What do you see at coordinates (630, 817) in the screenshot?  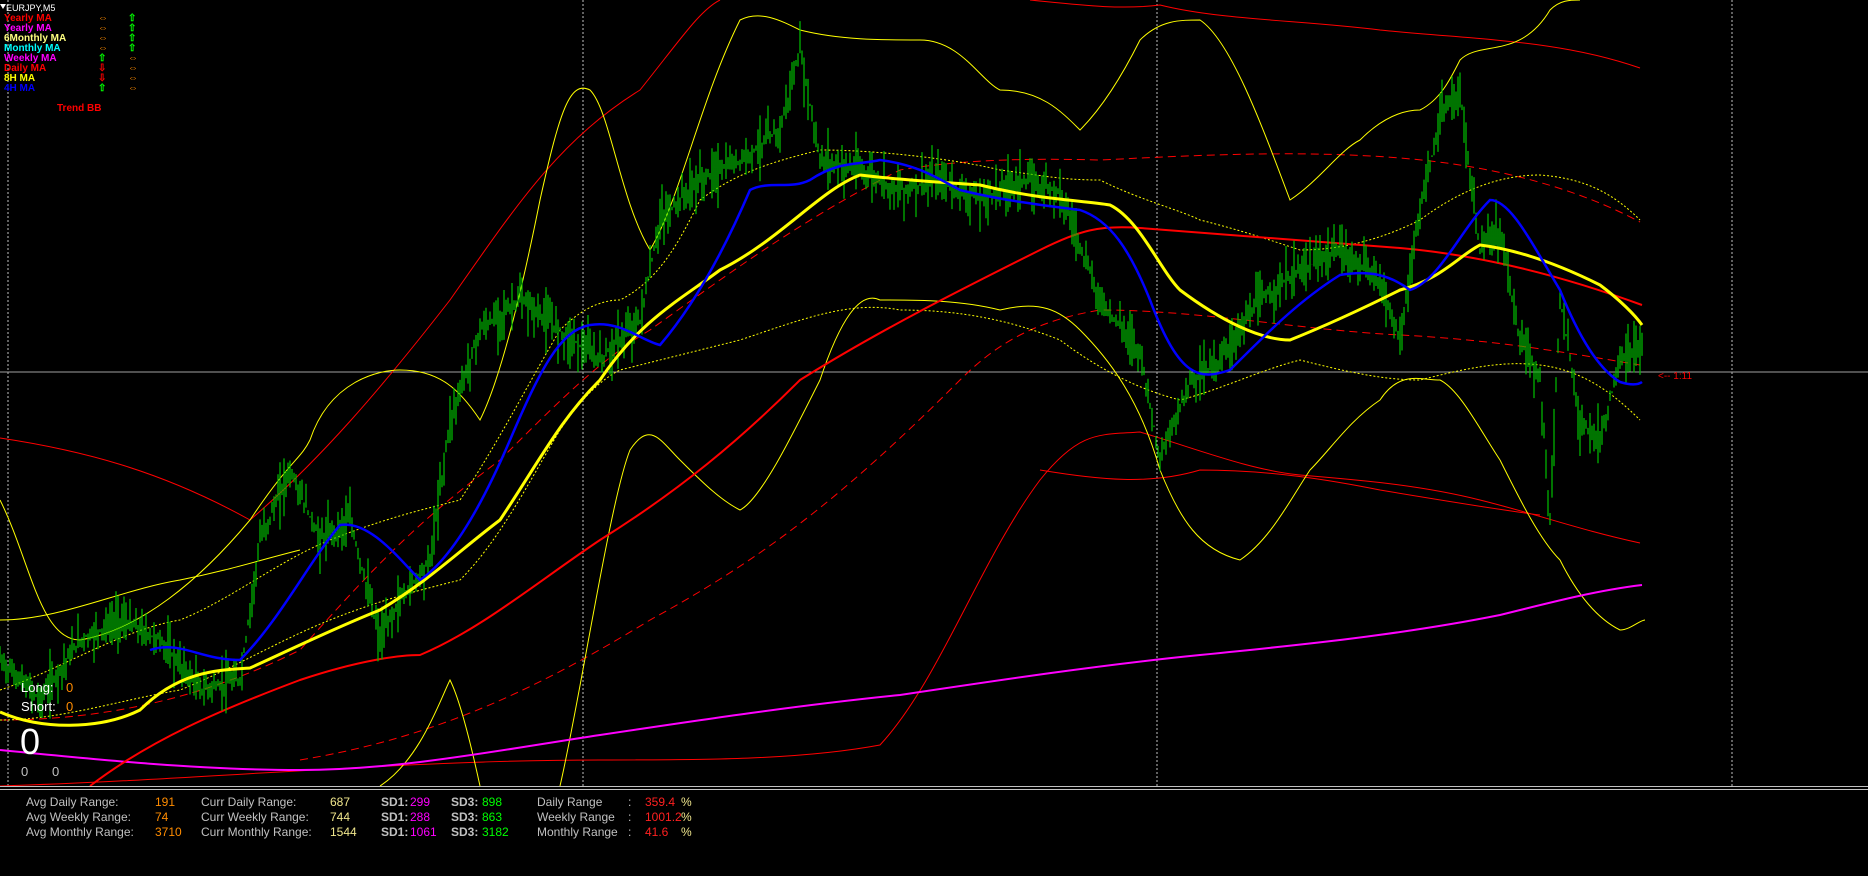 I see `weekly-range-colon: :` at bounding box center [630, 817].